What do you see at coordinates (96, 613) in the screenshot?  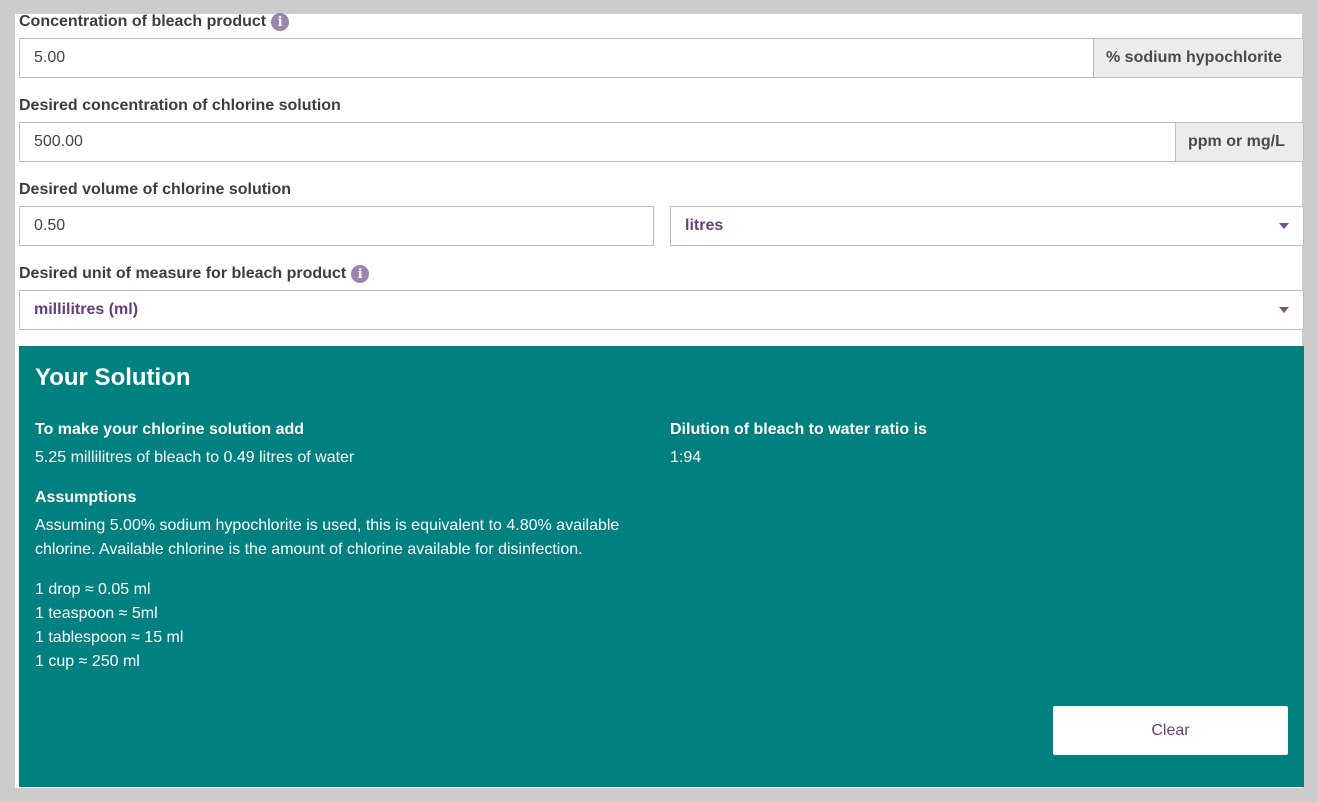 I see `conversion-teaspoon: 1 teaspoon ≈ 5ml` at bounding box center [96, 613].